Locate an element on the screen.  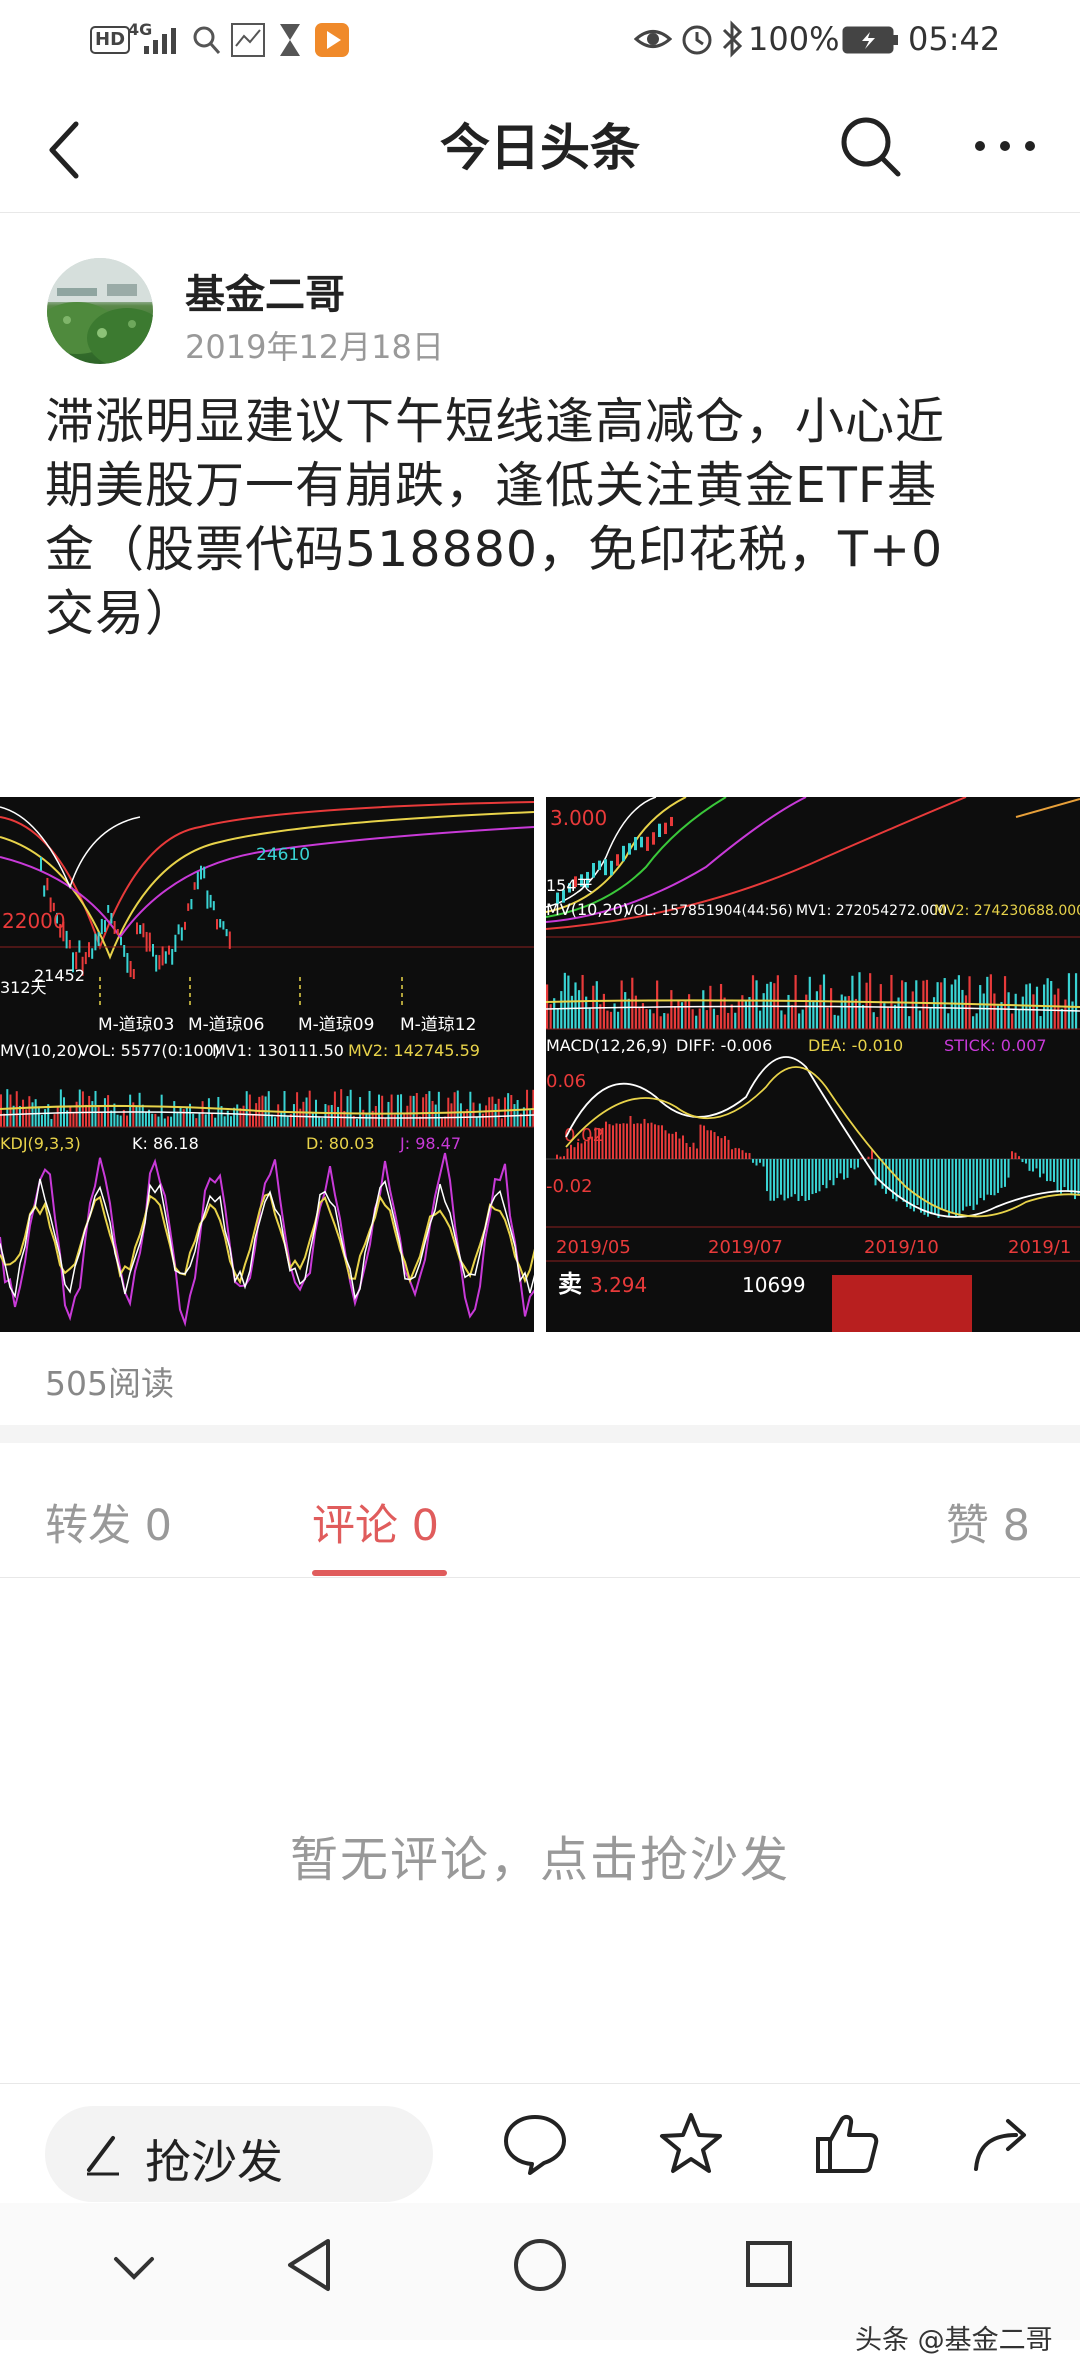
peak-label: 24610 is located at coordinates (283, 855).